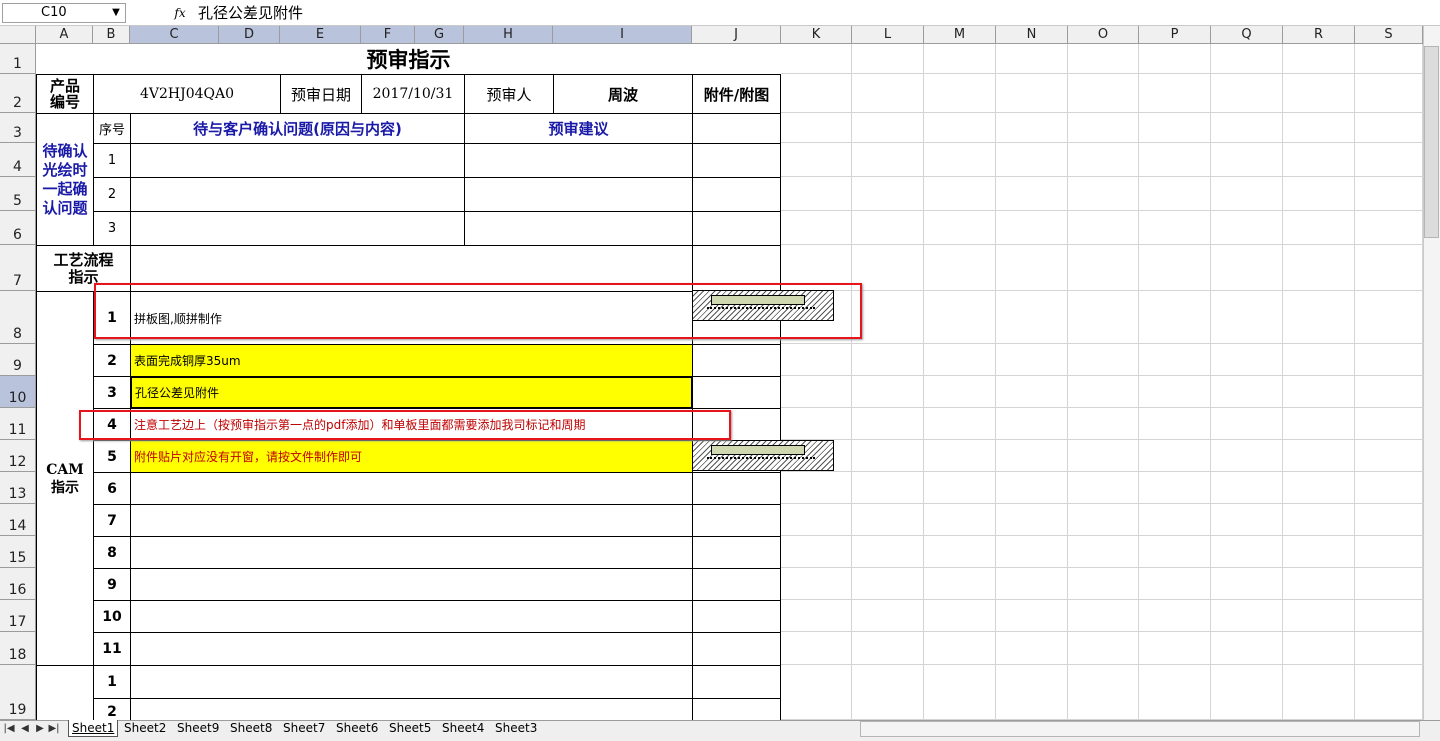 This screenshot has height=741, width=1440. What do you see at coordinates (818, 13) in the screenshot?
I see `formula-input: 孔径公差见附件` at bounding box center [818, 13].